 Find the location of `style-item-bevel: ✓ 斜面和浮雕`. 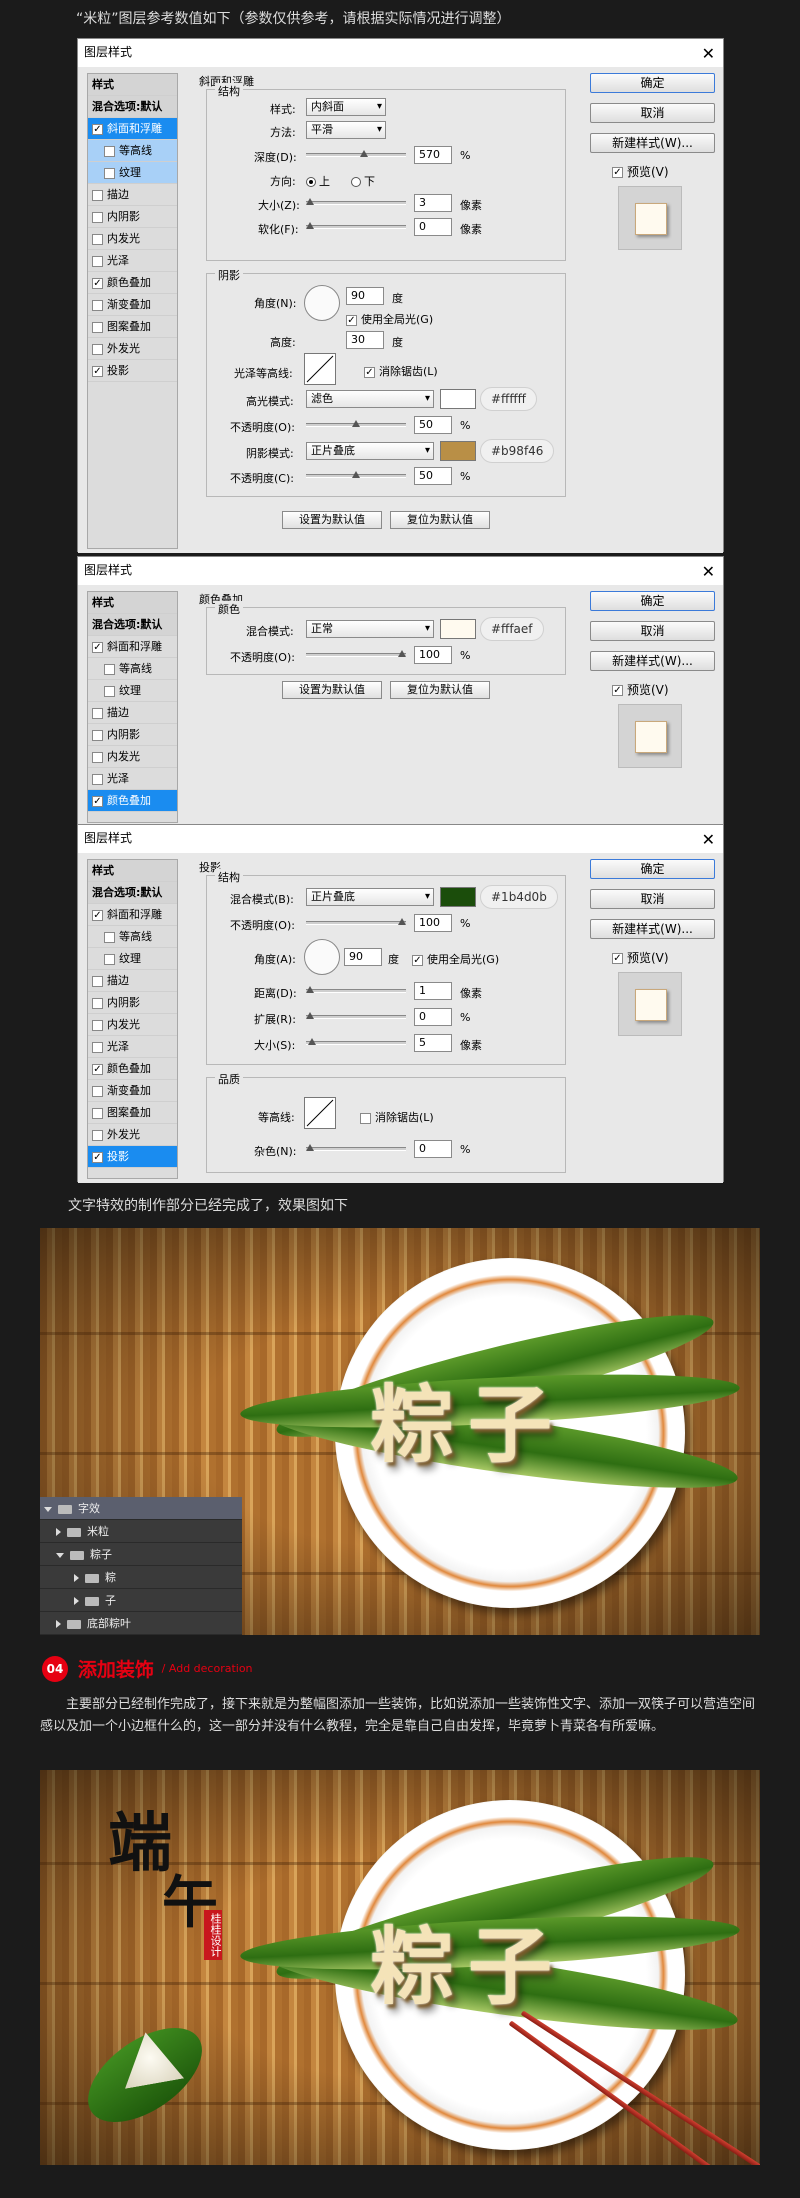

style-item-bevel: ✓ 斜面和浮雕 is located at coordinates (132, 647).